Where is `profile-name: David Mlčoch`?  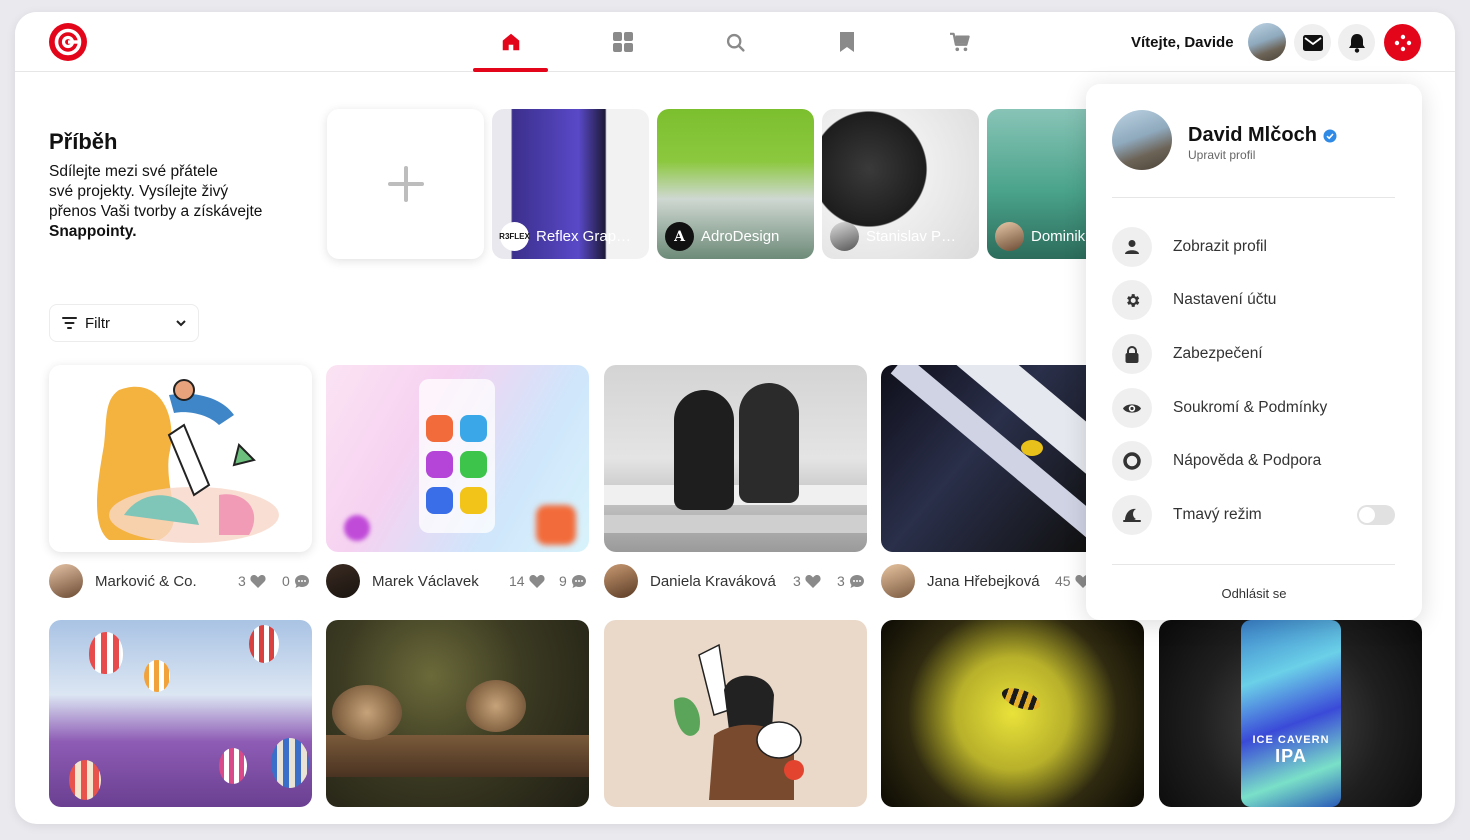 profile-name: David Mlčoch is located at coordinates (1262, 135).